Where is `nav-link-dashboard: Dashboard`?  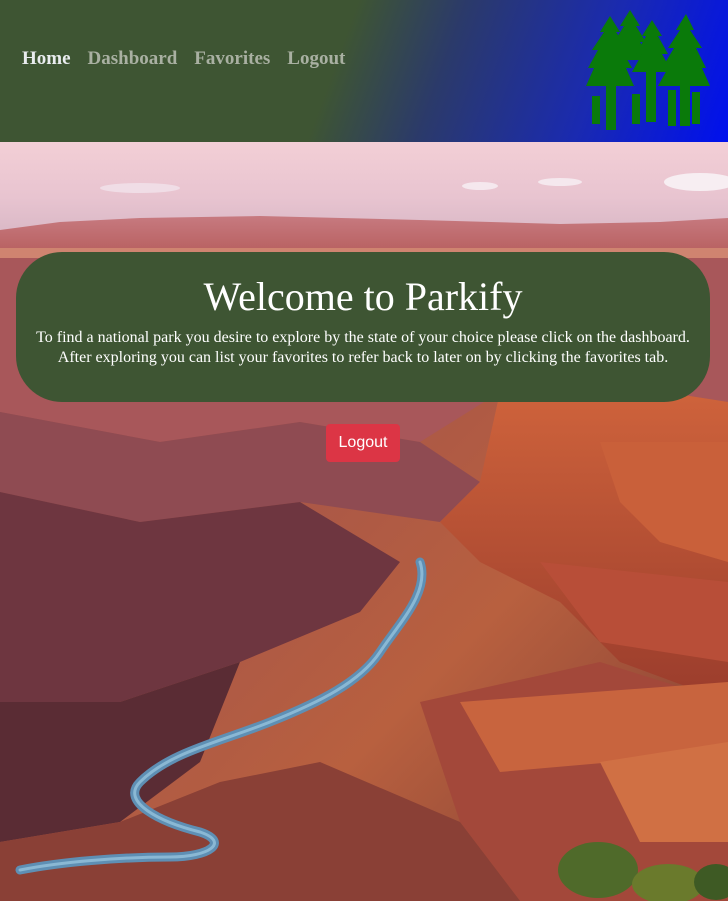 nav-link-dashboard: Dashboard is located at coordinates (133, 59).